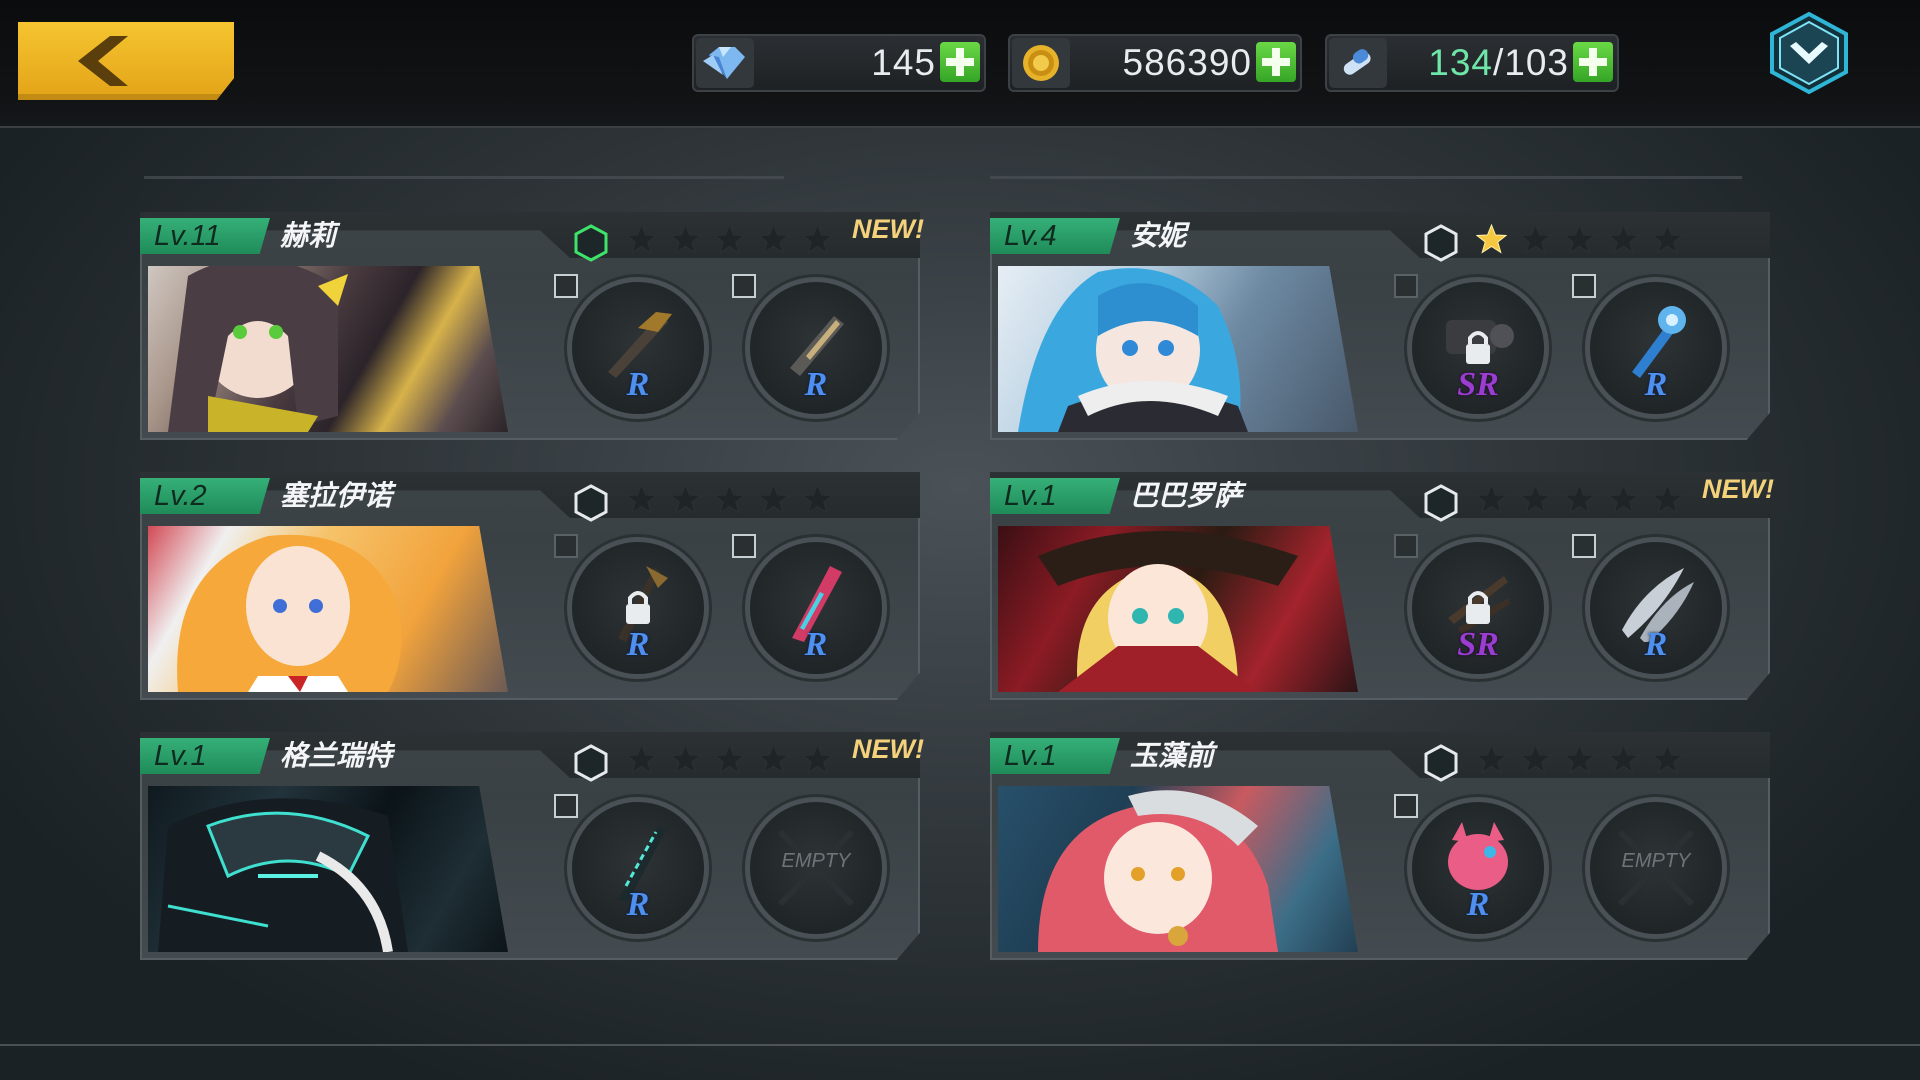 The height and width of the screenshot is (1080, 1920). What do you see at coordinates (308, 235) in the screenshot?
I see `character-name: 赫莉` at bounding box center [308, 235].